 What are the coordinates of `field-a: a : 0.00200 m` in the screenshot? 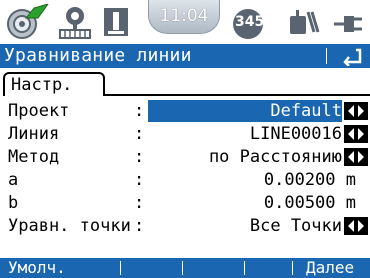 It's located at (185, 180).